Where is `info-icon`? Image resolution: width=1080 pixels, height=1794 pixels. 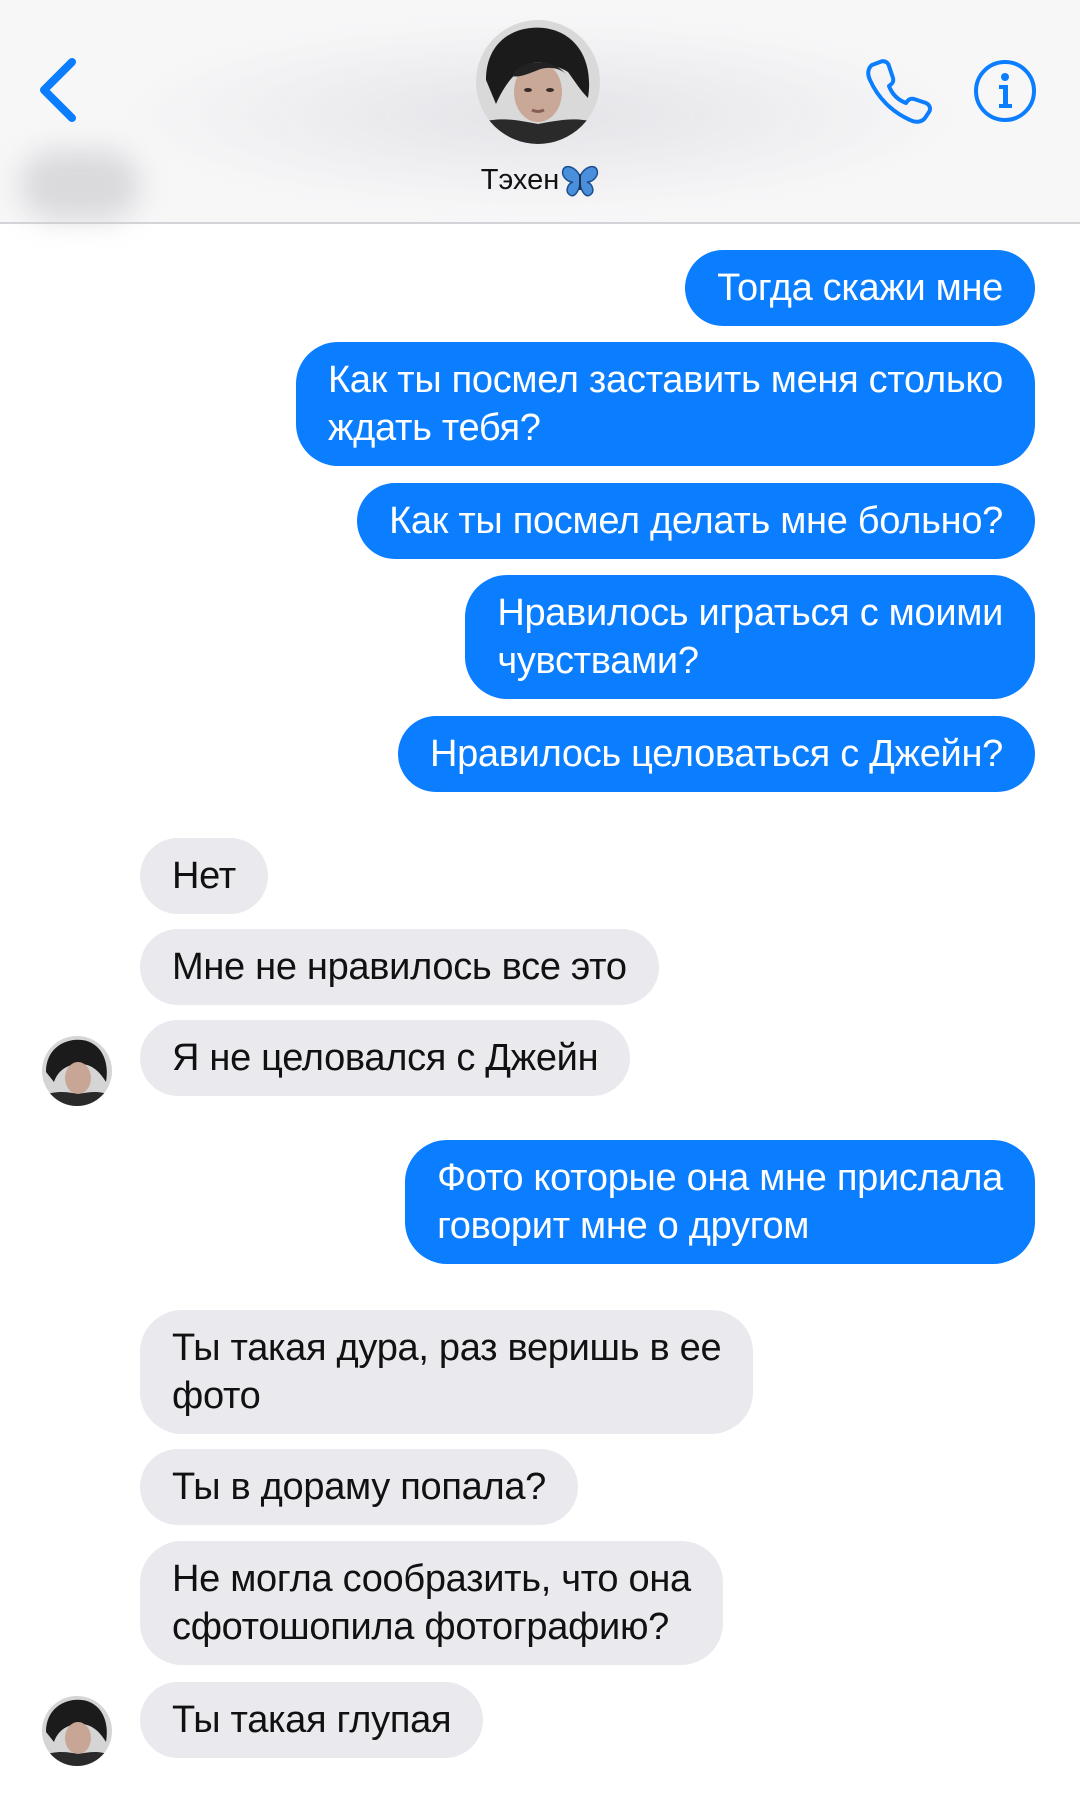
info-icon is located at coordinates (1005, 91).